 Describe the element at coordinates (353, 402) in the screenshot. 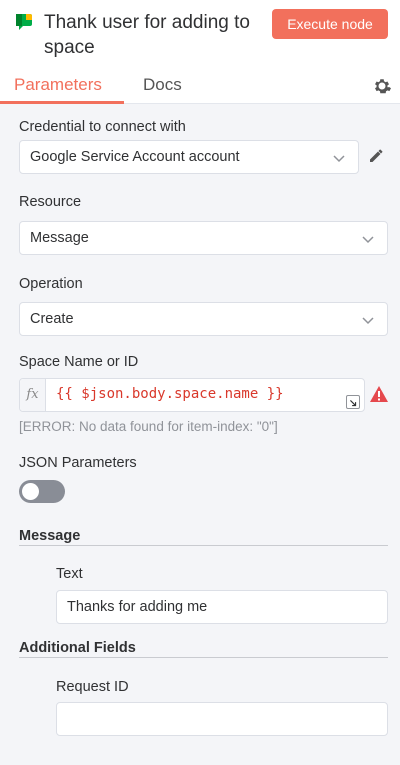

I see `expand-icon` at that location.